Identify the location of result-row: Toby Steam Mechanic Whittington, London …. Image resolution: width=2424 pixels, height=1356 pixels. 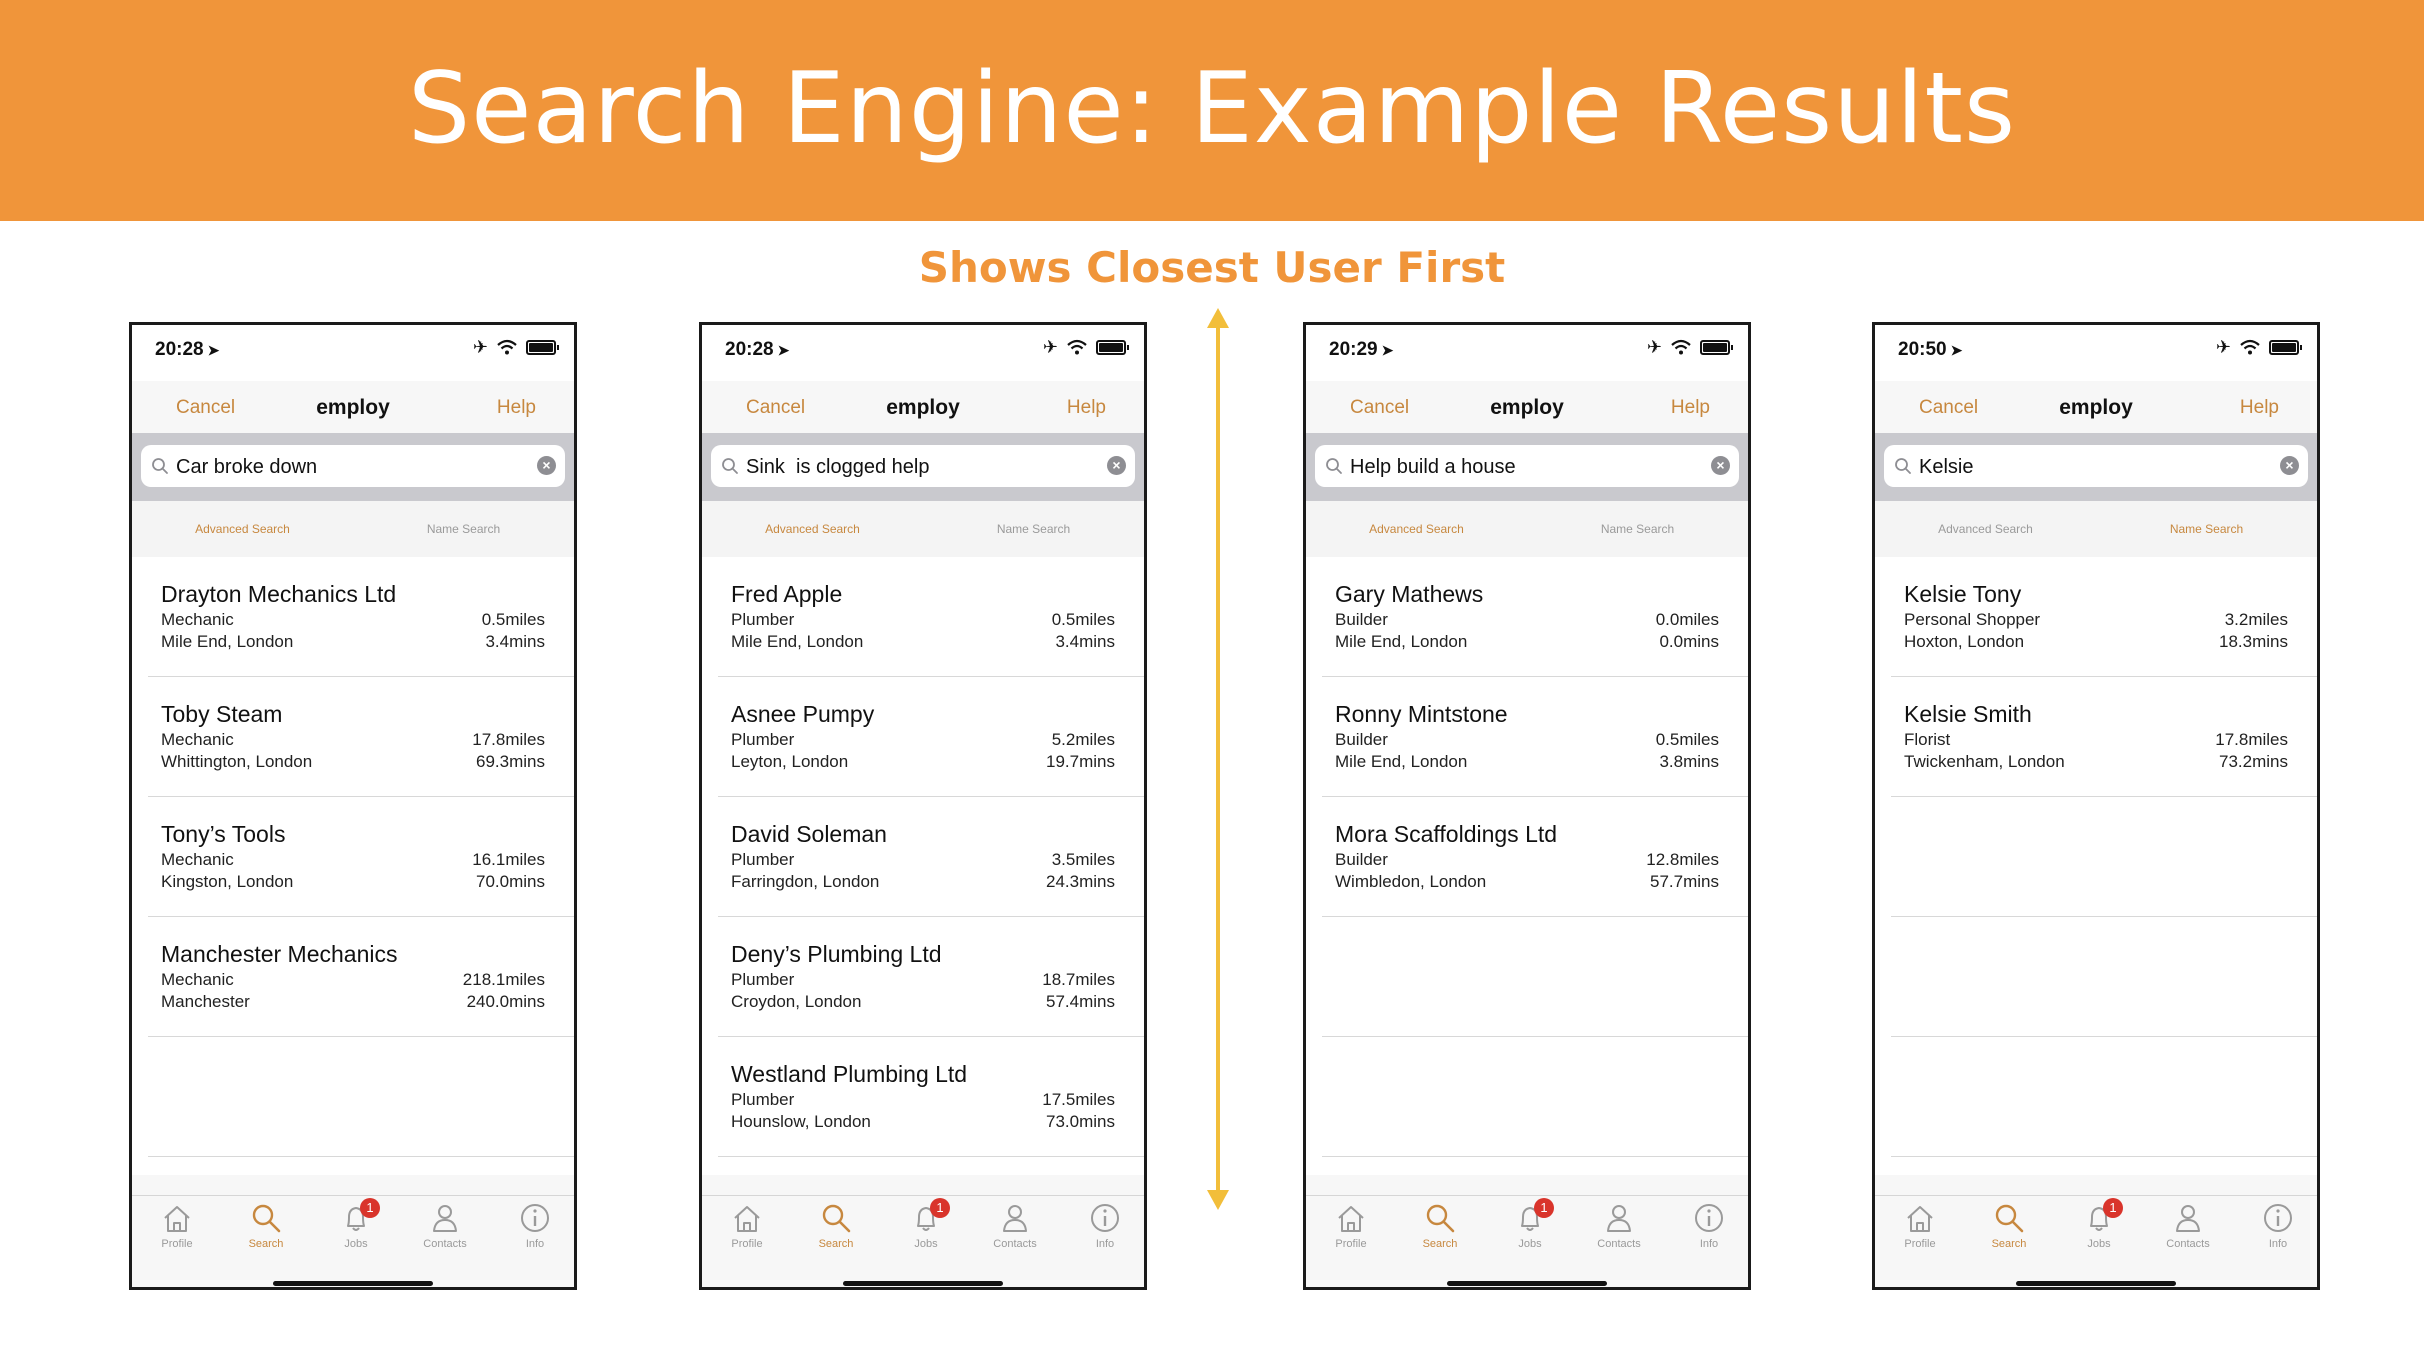
(353, 737).